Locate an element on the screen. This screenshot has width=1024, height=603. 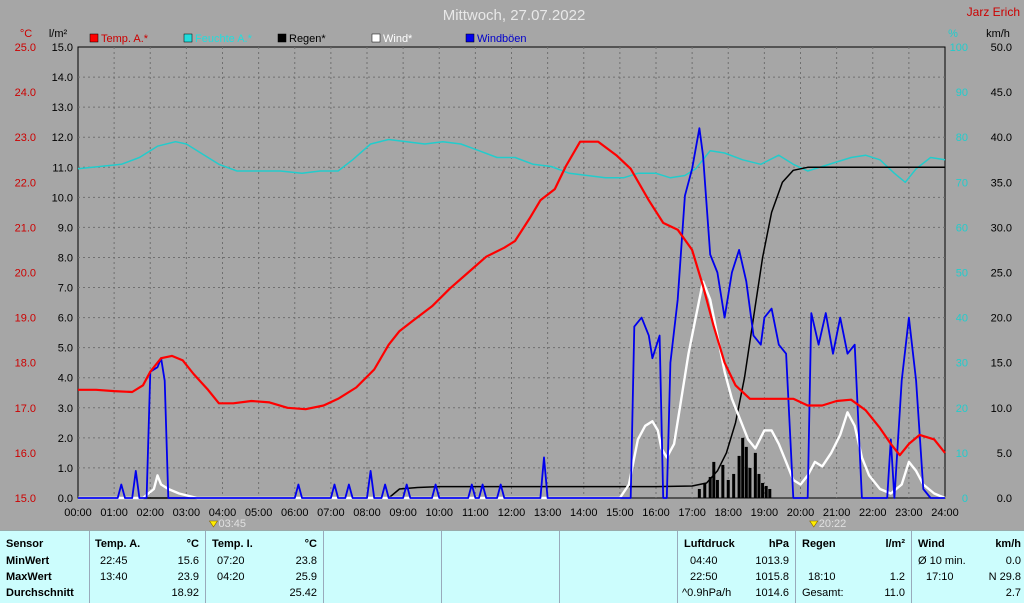
temp-a-header: Temp. A. is located at coordinates (118, 544).